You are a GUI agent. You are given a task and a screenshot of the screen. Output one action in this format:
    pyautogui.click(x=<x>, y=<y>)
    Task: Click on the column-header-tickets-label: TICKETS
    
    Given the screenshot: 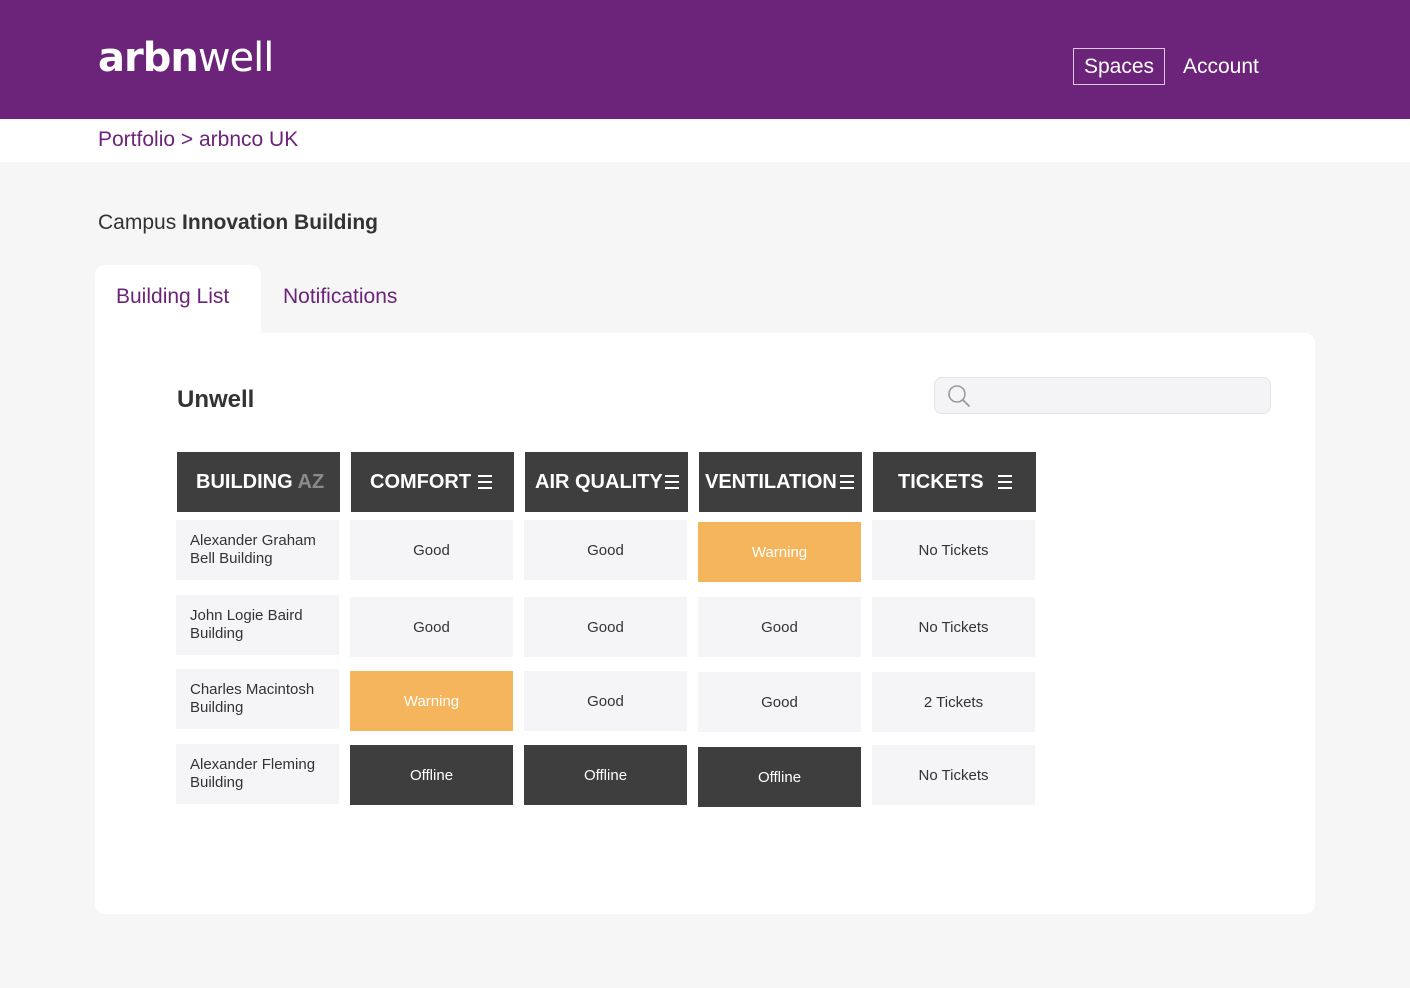 What is the action you would take?
    pyautogui.click(x=941, y=482)
    